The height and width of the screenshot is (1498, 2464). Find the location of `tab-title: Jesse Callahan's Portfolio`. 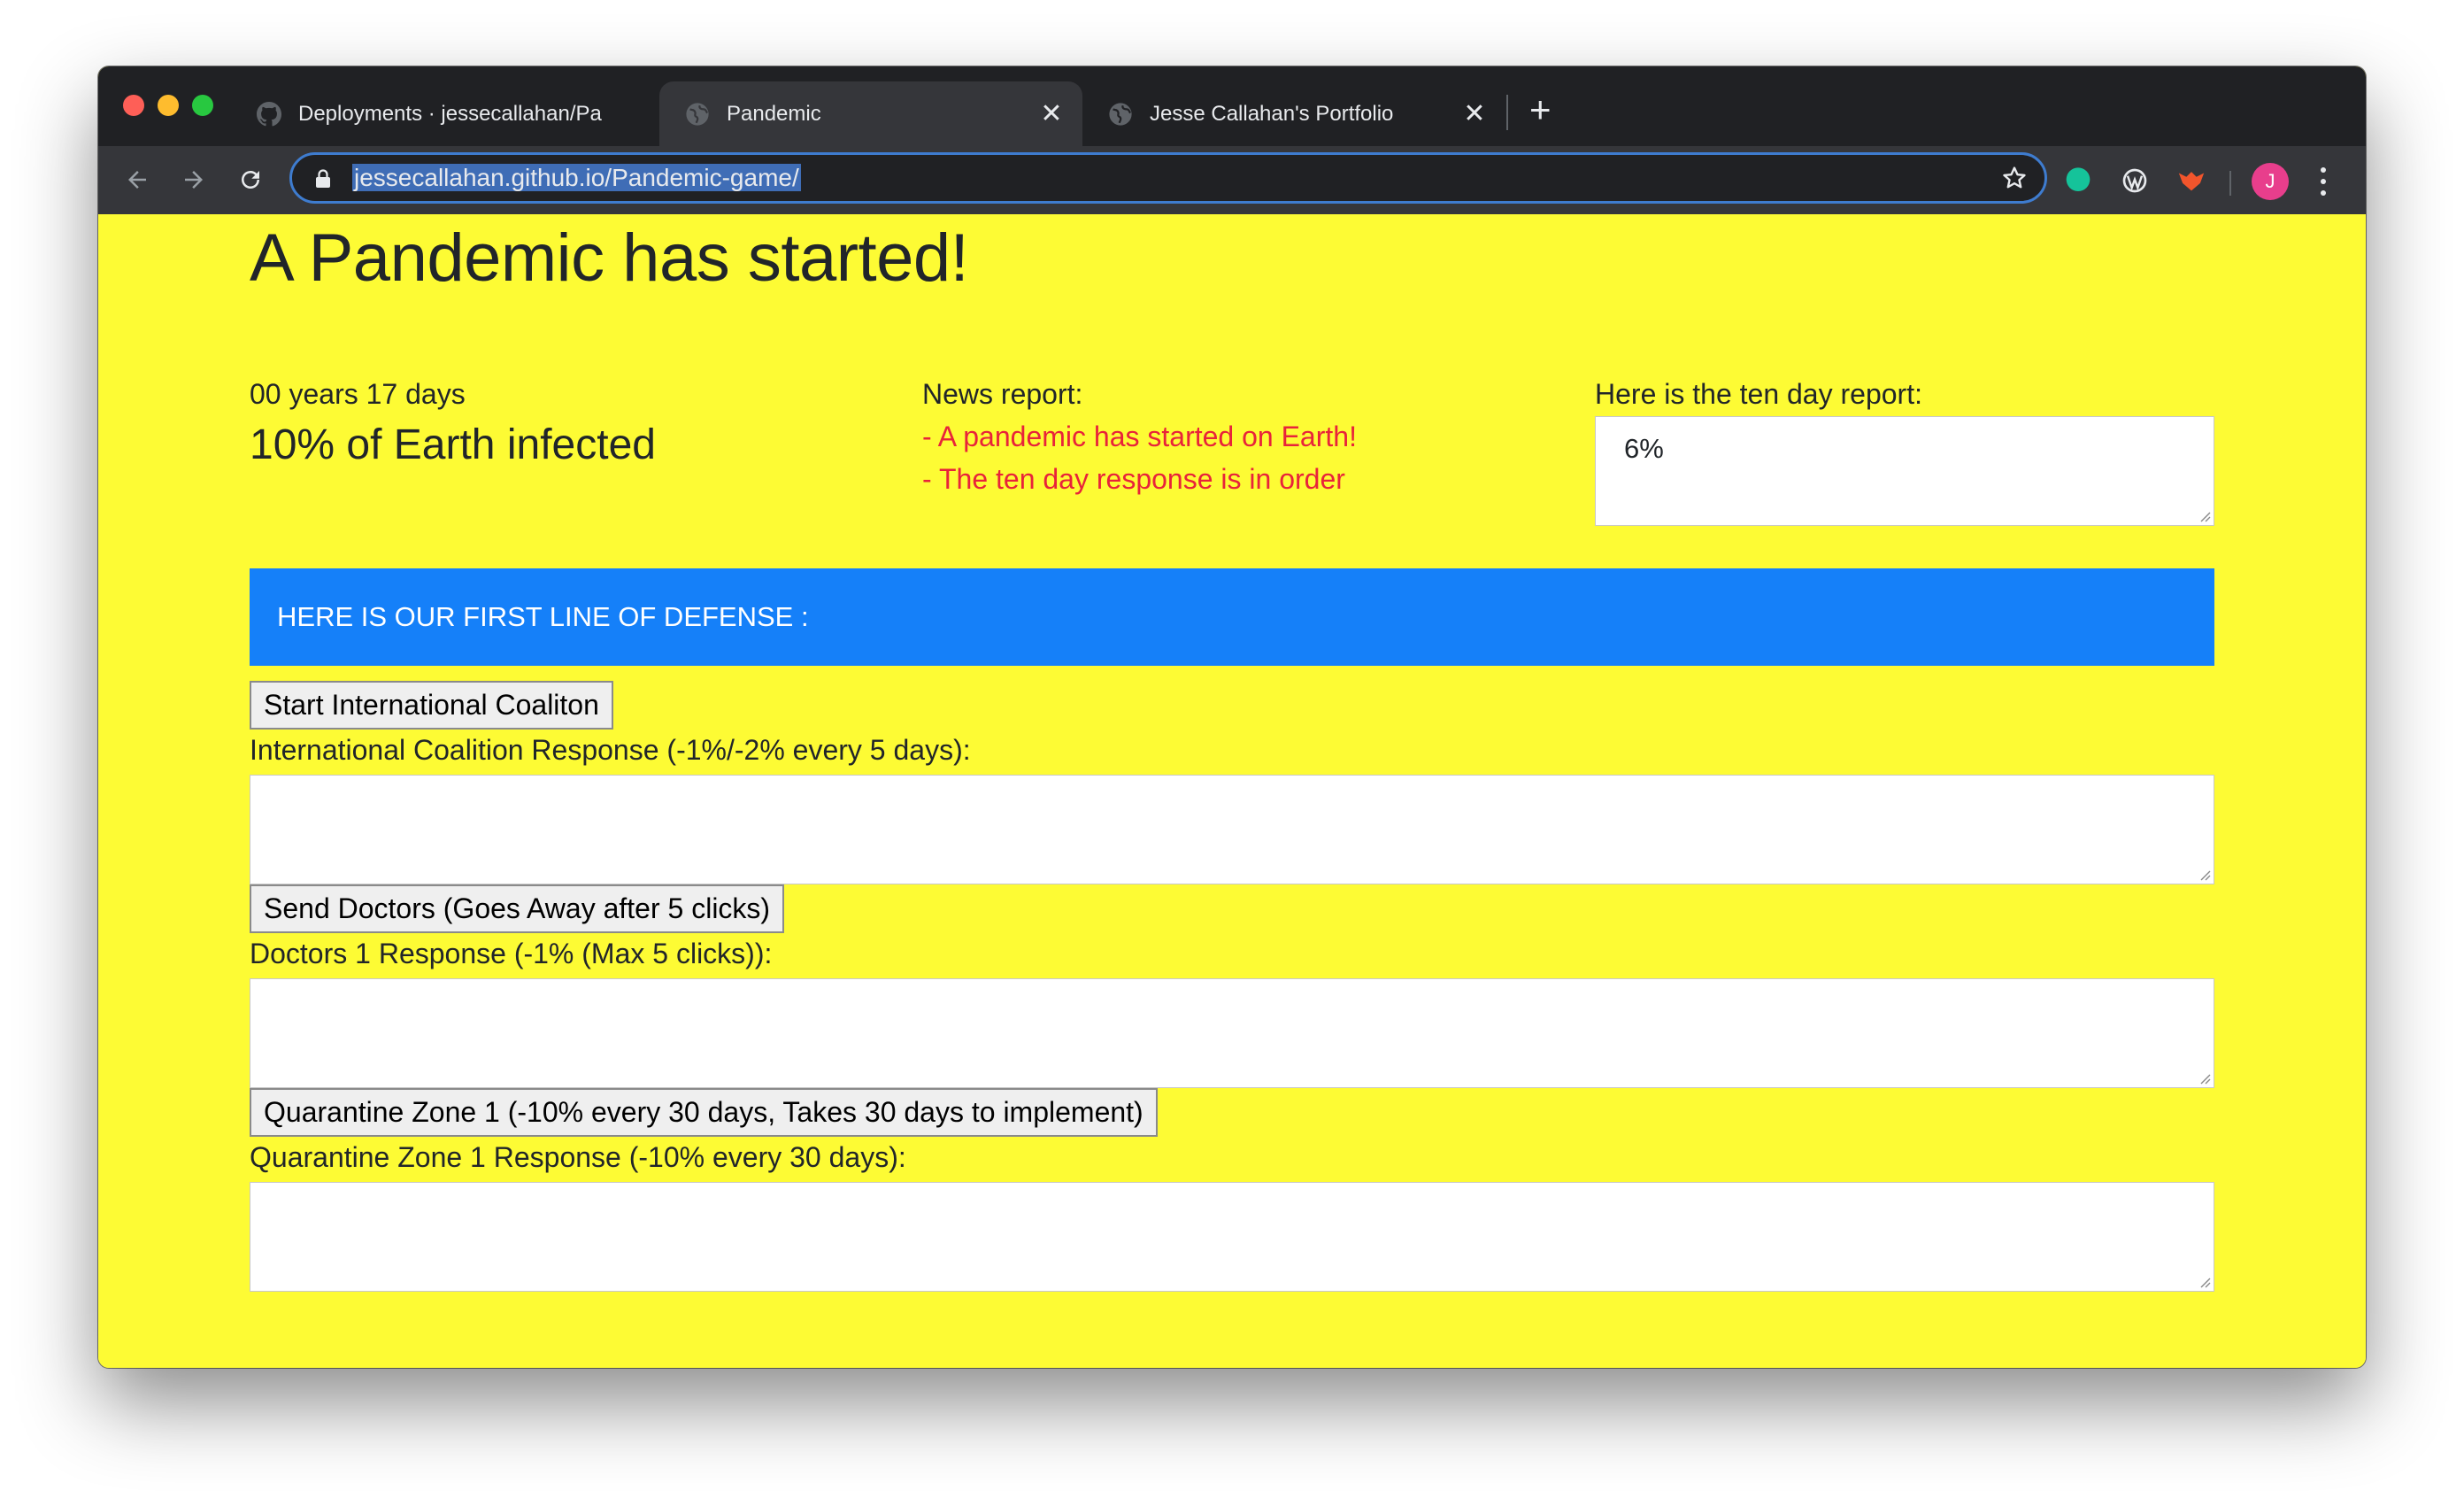

tab-title: Jesse Callahan's Portfolio is located at coordinates (1272, 114).